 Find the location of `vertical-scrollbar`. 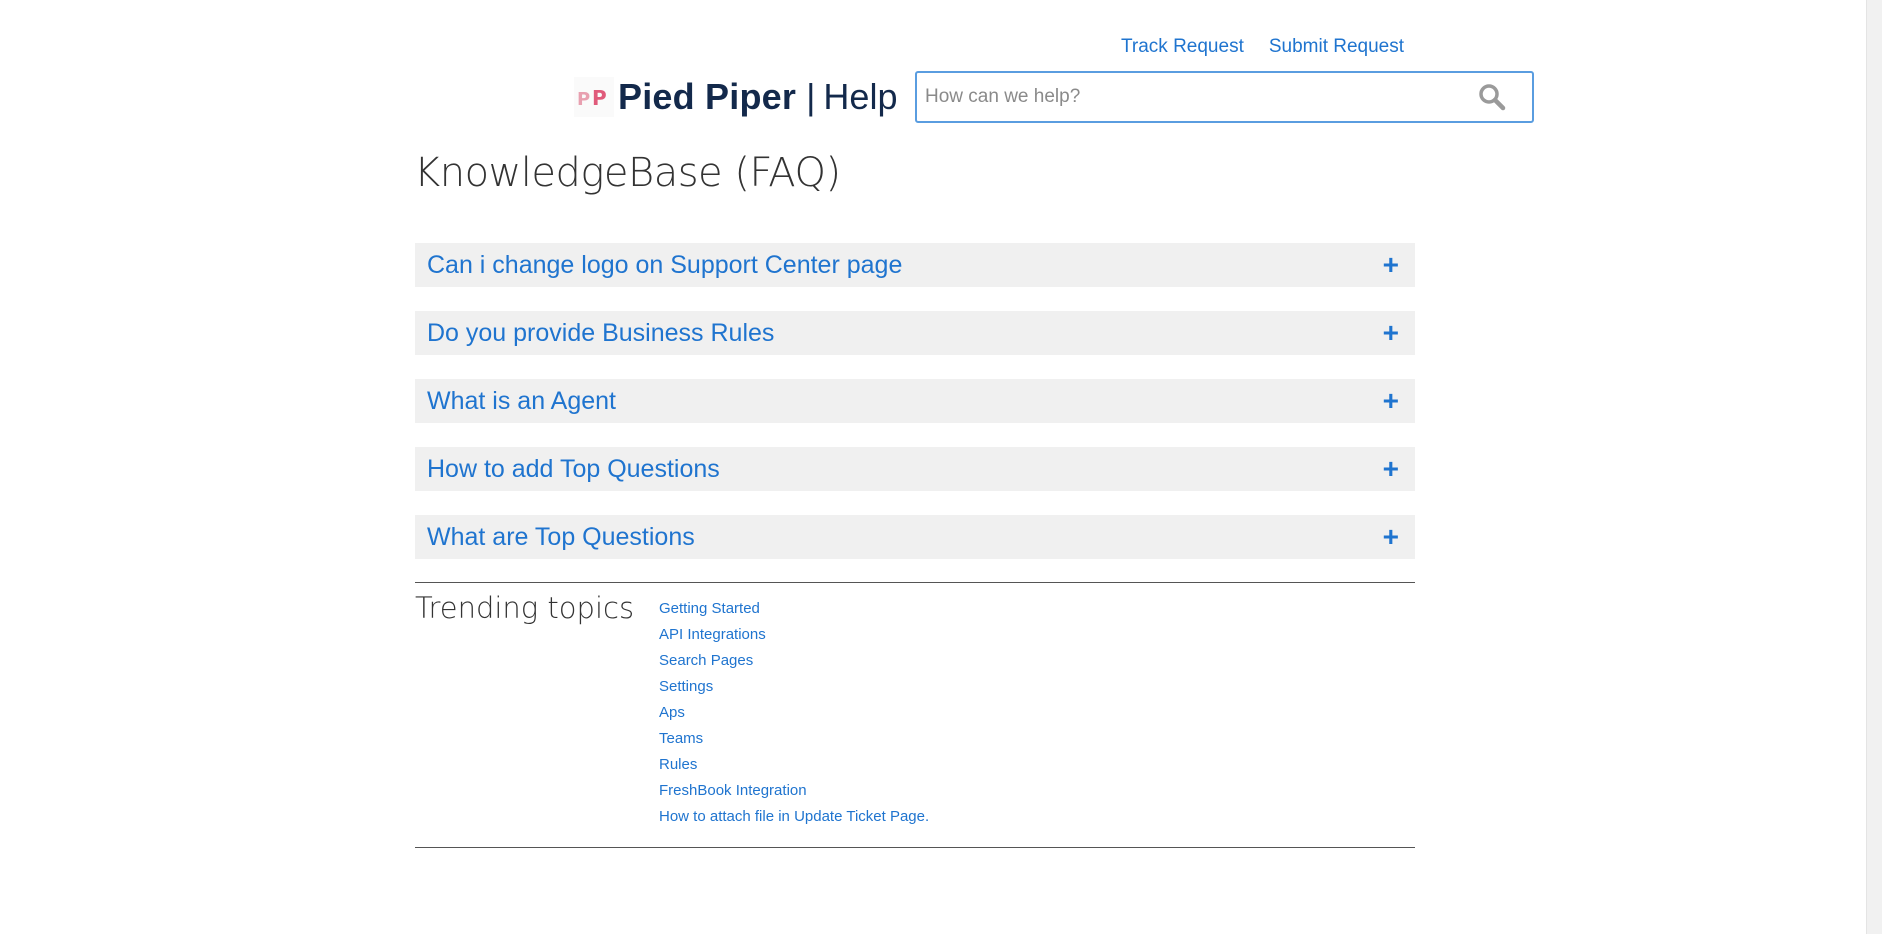

vertical-scrollbar is located at coordinates (1874, 467).